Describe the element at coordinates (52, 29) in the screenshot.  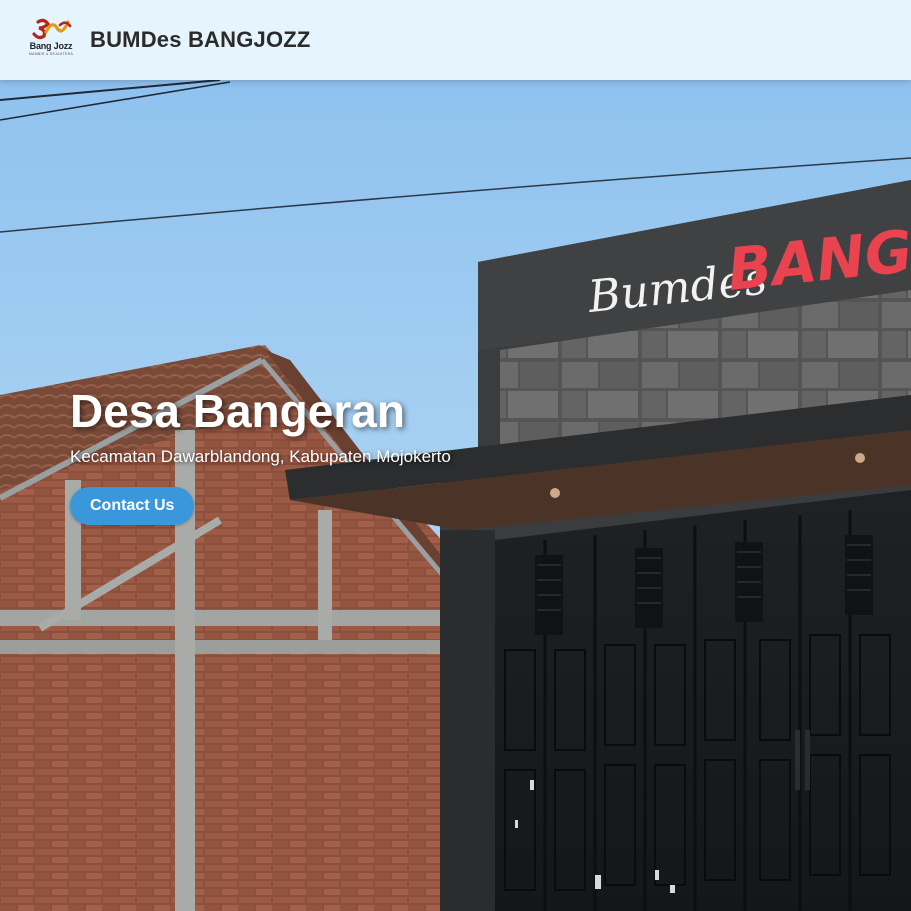
I see `bang-jozz-logo-icon` at that location.